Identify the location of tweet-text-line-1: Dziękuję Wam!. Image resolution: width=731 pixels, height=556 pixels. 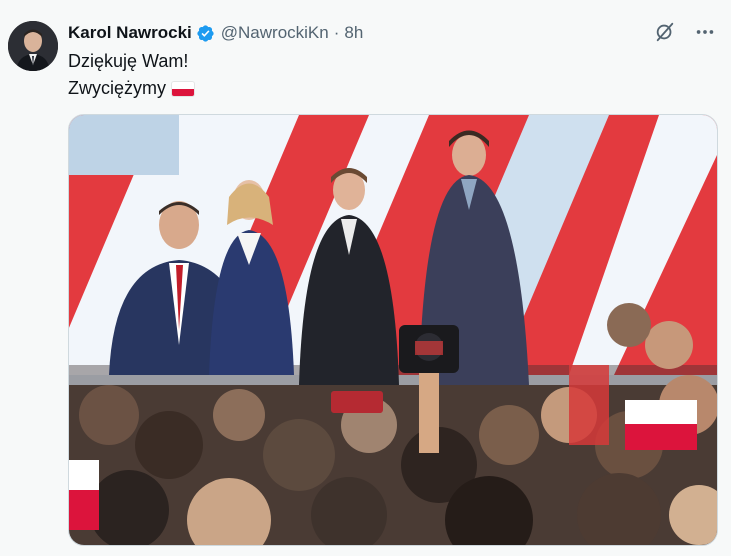
(128, 61).